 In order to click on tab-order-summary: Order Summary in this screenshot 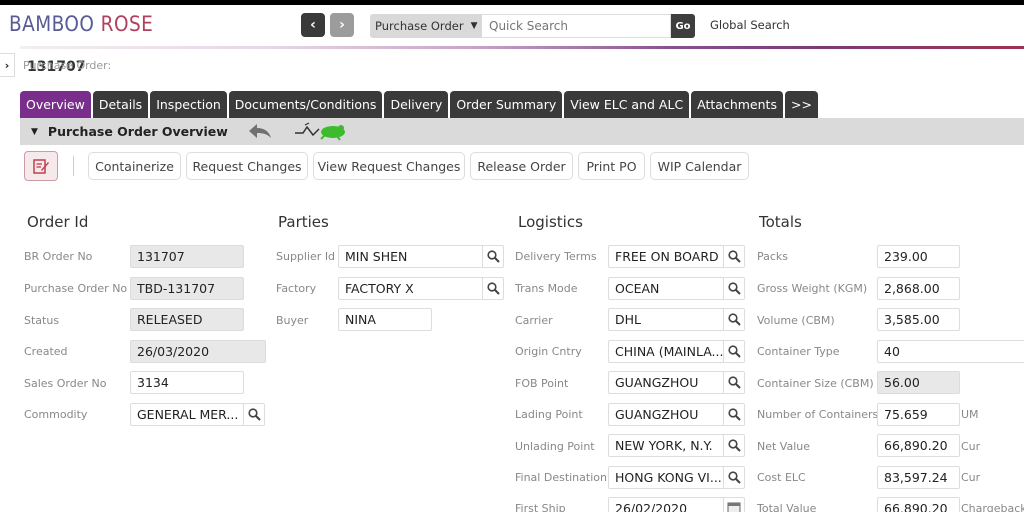, I will do `click(506, 104)`.